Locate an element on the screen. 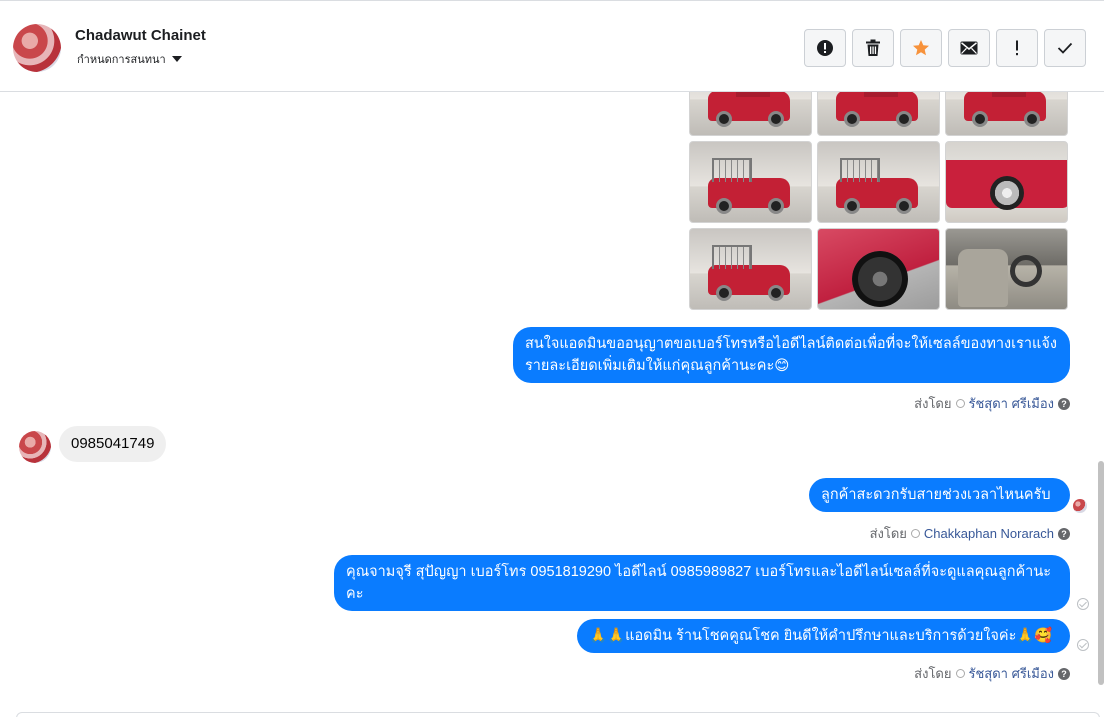 This screenshot has height=717, width=1104. incoming-message: 0985041749 is located at coordinates (113, 444).